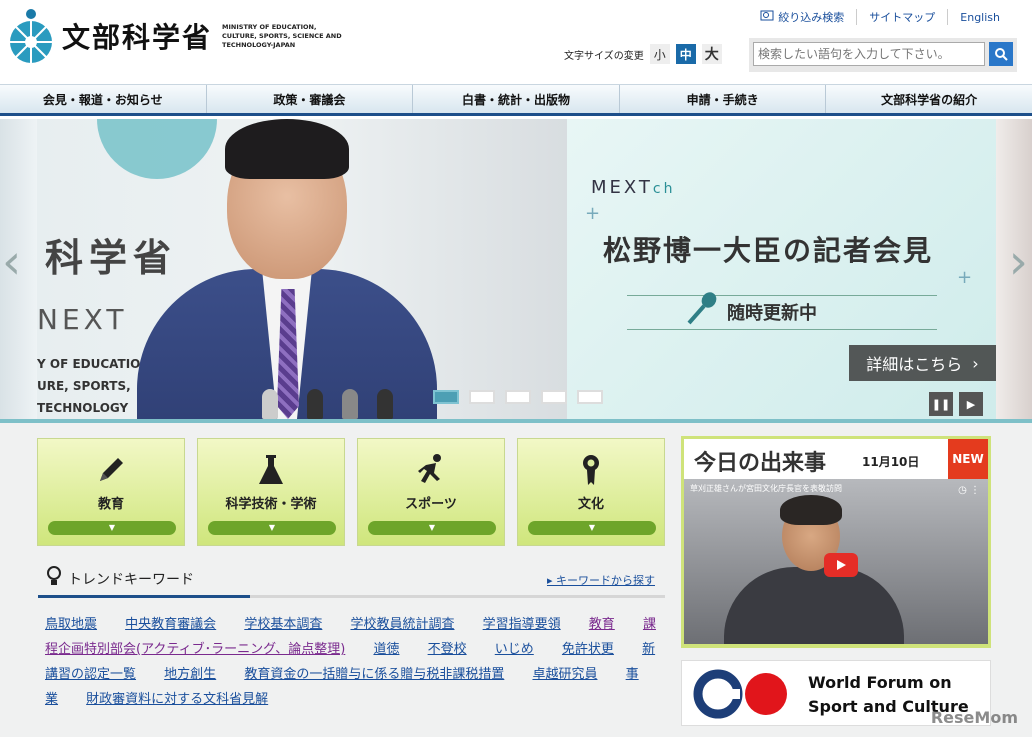 Image resolution: width=1032 pixels, height=737 pixels. What do you see at coordinates (522, 624) in the screenshot?
I see `trend-keyword-link: 学習指導要領` at bounding box center [522, 624].